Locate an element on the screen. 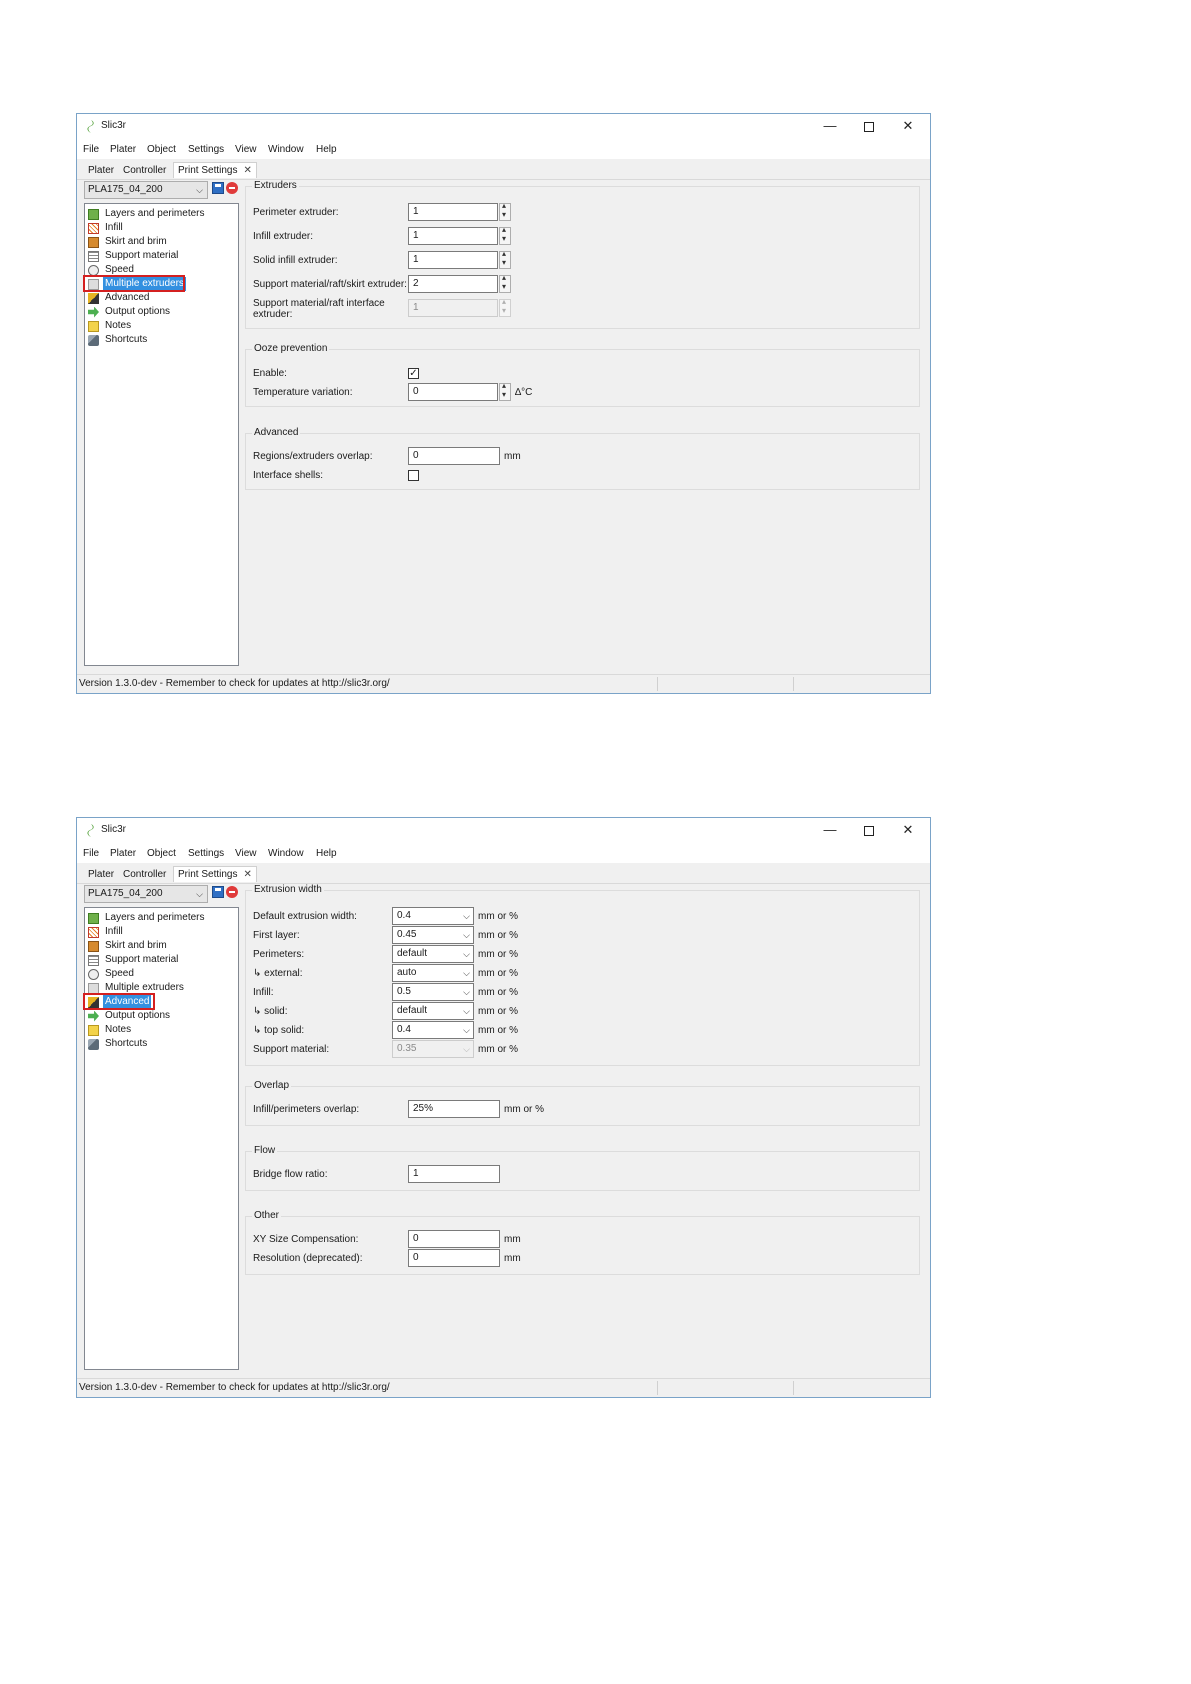 This screenshot has height=1684, width=1191. resolution-label: Resolution (deprecated): is located at coordinates (308, 1258).